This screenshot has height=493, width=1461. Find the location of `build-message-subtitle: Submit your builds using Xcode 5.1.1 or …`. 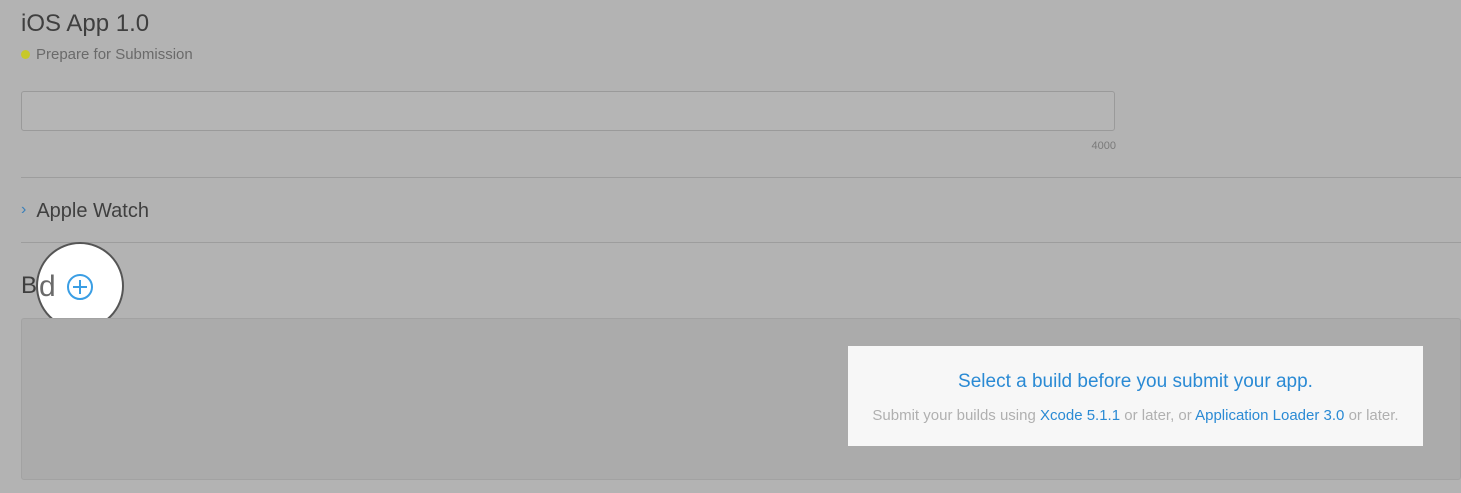

build-message-subtitle: Submit your builds using Xcode 5.1.1 or … is located at coordinates (1135, 416).